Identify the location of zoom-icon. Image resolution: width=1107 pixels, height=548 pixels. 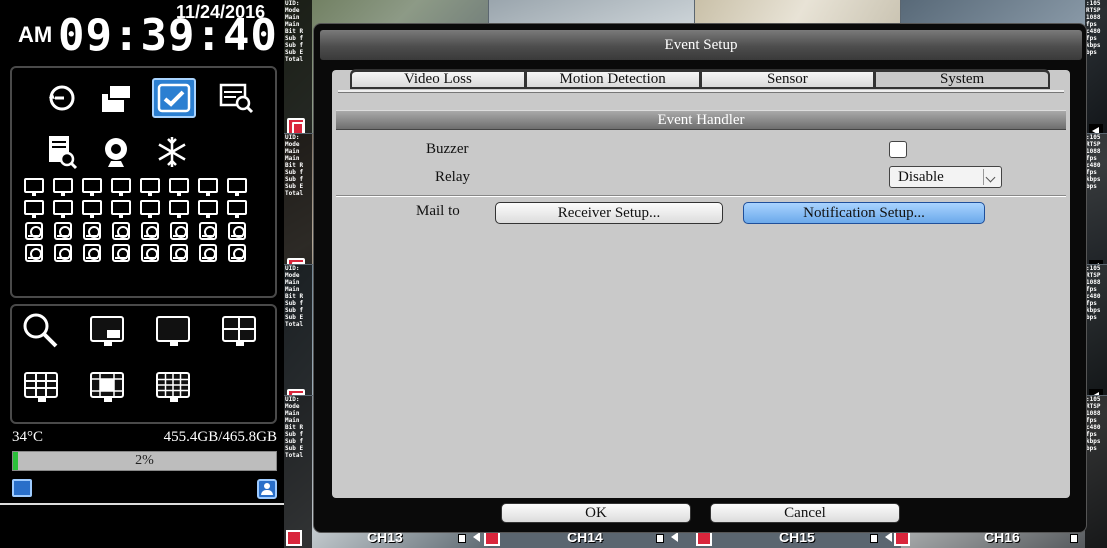
(40, 330).